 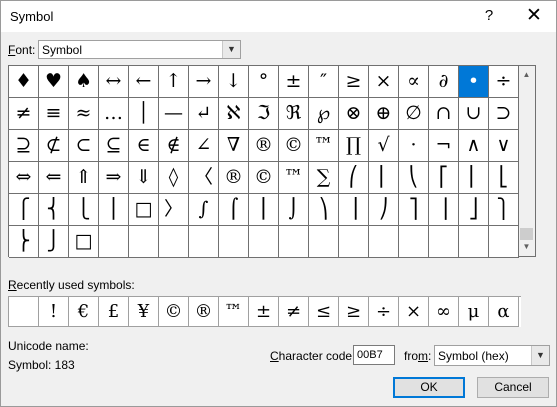 What do you see at coordinates (24, 312) in the screenshot?
I see `recent-symbol-cell` at bounding box center [24, 312].